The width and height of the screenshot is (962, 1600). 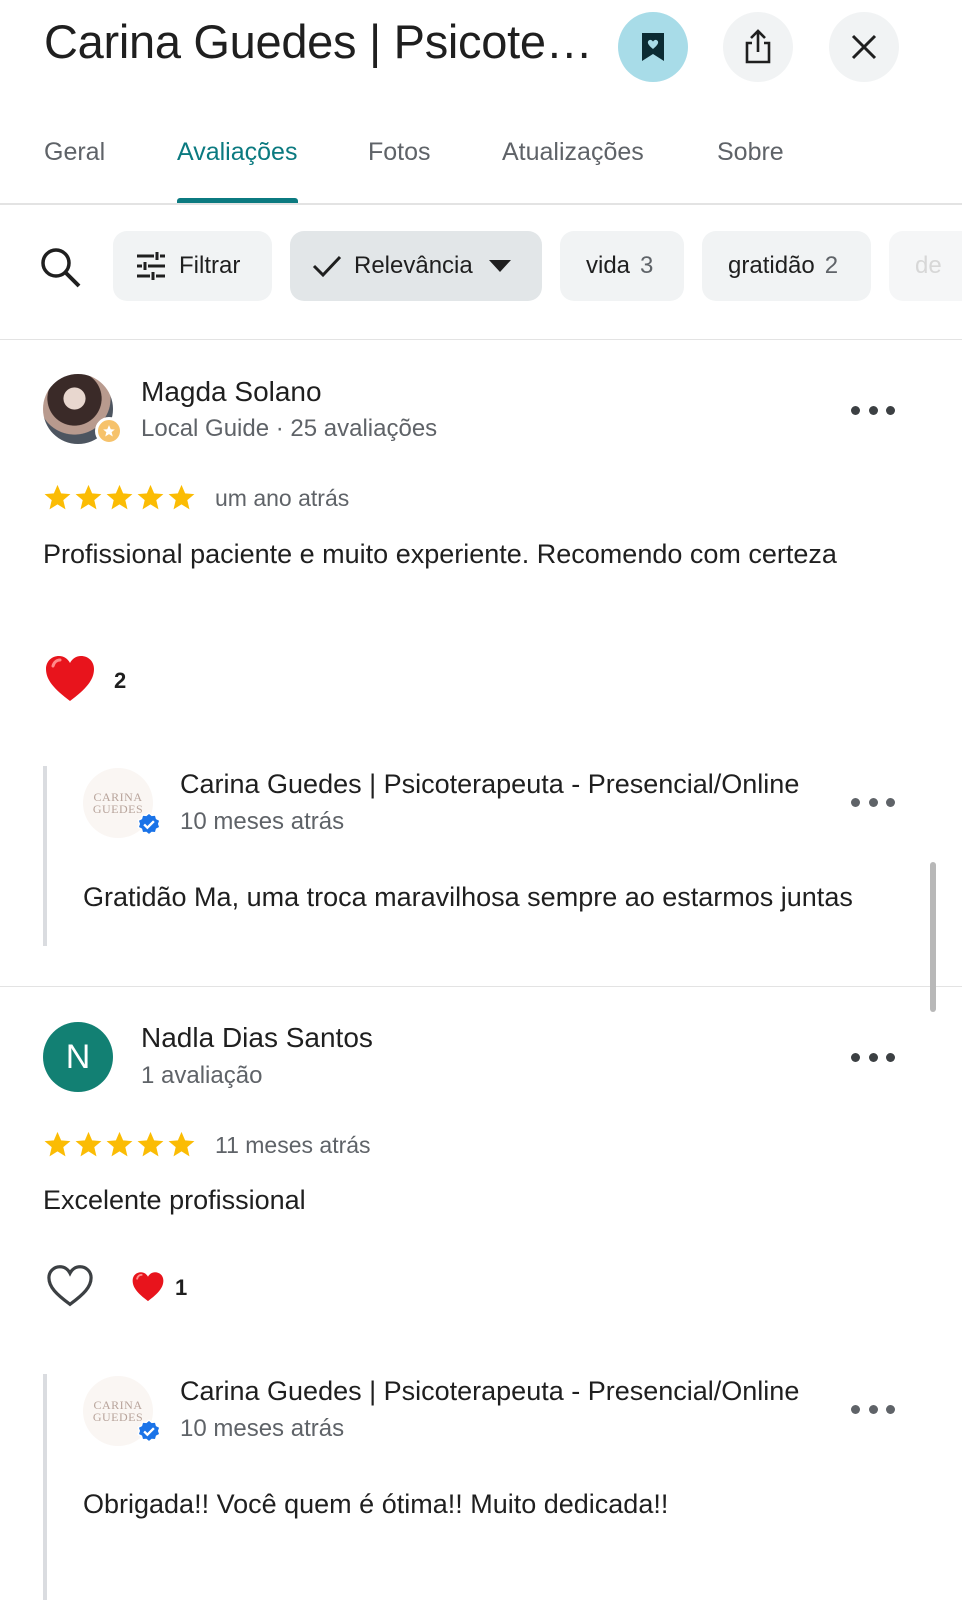 I want to click on topic-chip-count: 3, so click(x=647, y=265).